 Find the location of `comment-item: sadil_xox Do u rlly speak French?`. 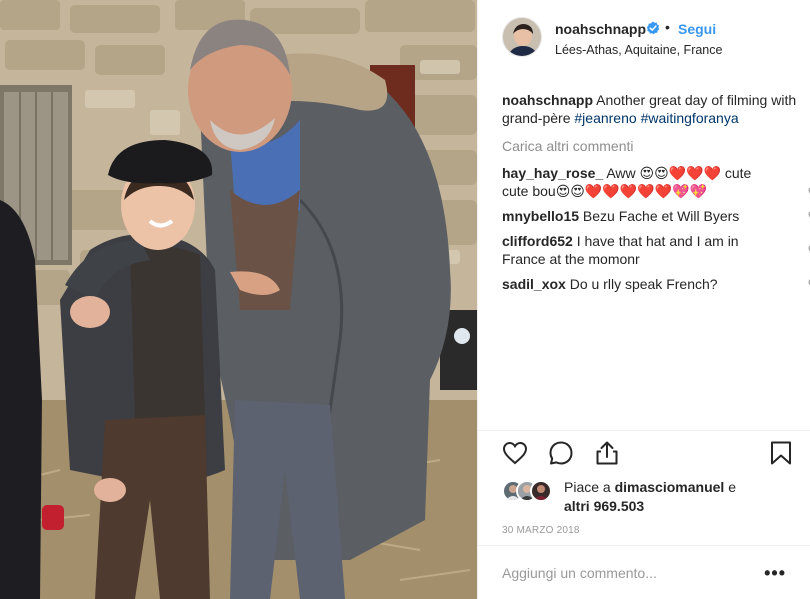

comment-item: sadil_xox Do u rlly speak French? is located at coordinates (656, 284).